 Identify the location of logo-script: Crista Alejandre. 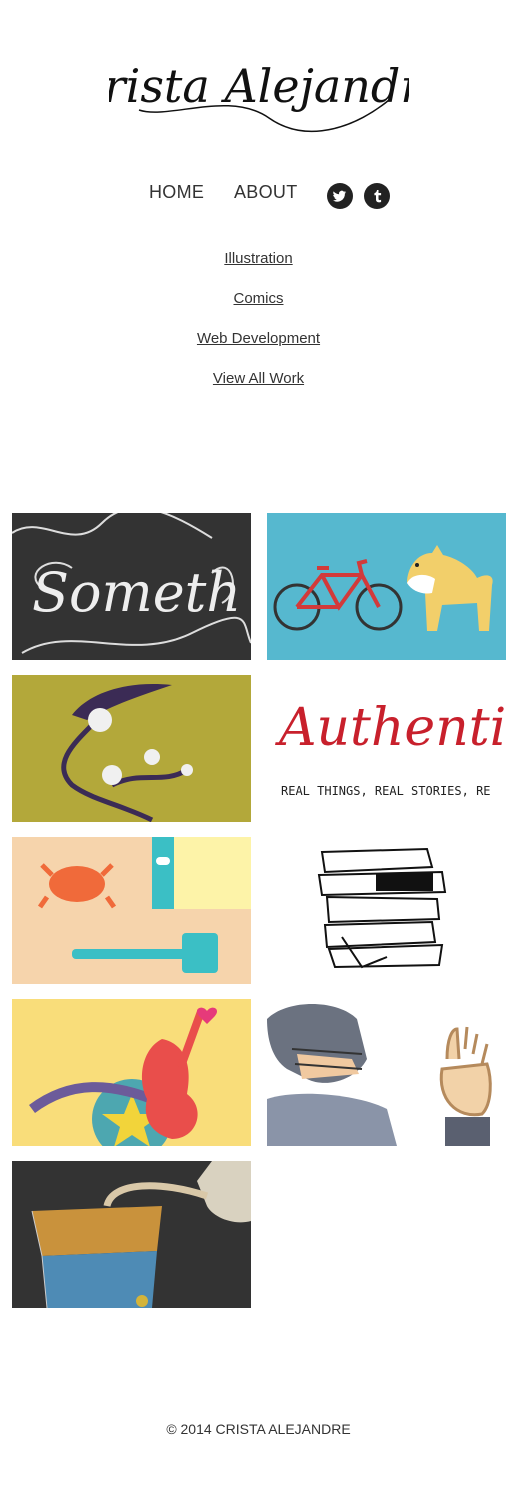
(259, 96).